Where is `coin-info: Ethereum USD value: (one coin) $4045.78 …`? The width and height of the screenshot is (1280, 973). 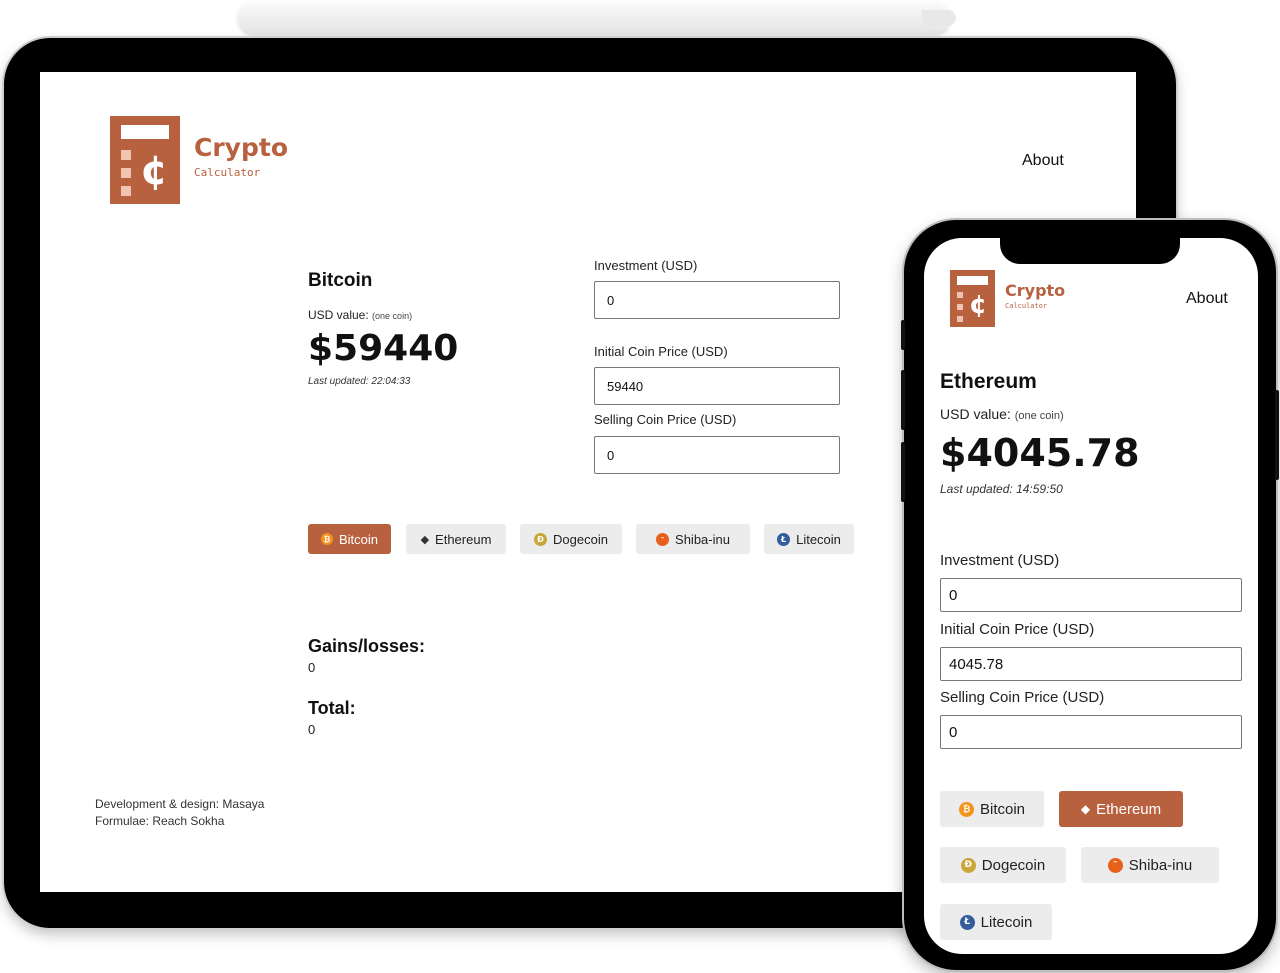 coin-info: Ethereum USD value: (one coin) $4045.78 … is located at coordinates (1090, 433).